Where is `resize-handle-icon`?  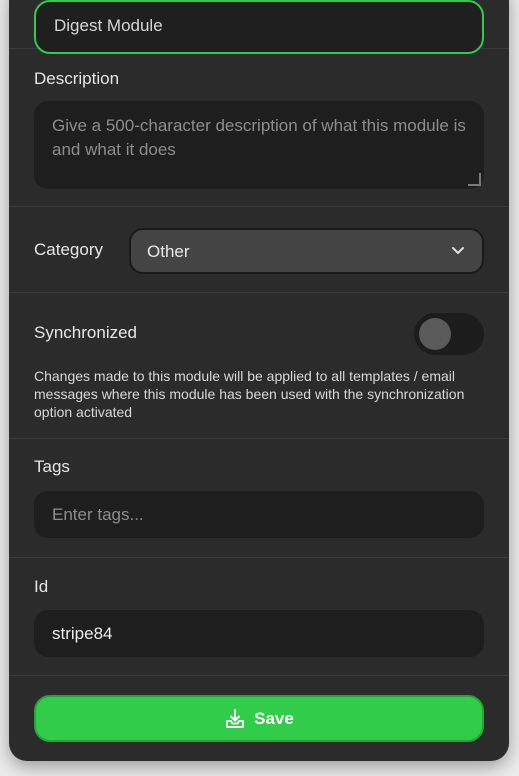
resize-handle-icon is located at coordinates (474, 179).